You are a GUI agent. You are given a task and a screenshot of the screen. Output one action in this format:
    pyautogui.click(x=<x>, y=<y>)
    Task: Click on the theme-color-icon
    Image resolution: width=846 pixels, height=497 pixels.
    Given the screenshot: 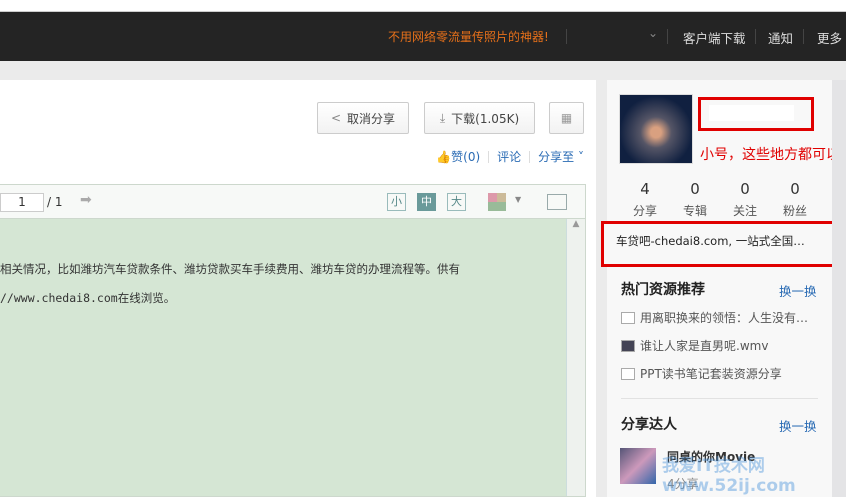 What is the action you would take?
    pyautogui.click(x=497, y=202)
    